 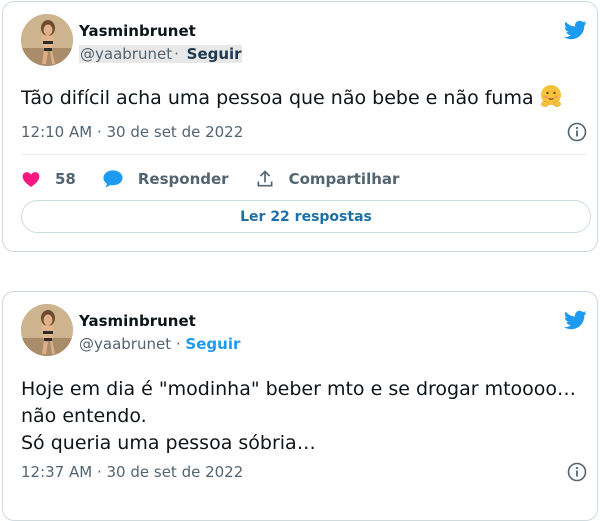 What do you see at coordinates (65, 179) in the screenshot?
I see `like-count: 58` at bounding box center [65, 179].